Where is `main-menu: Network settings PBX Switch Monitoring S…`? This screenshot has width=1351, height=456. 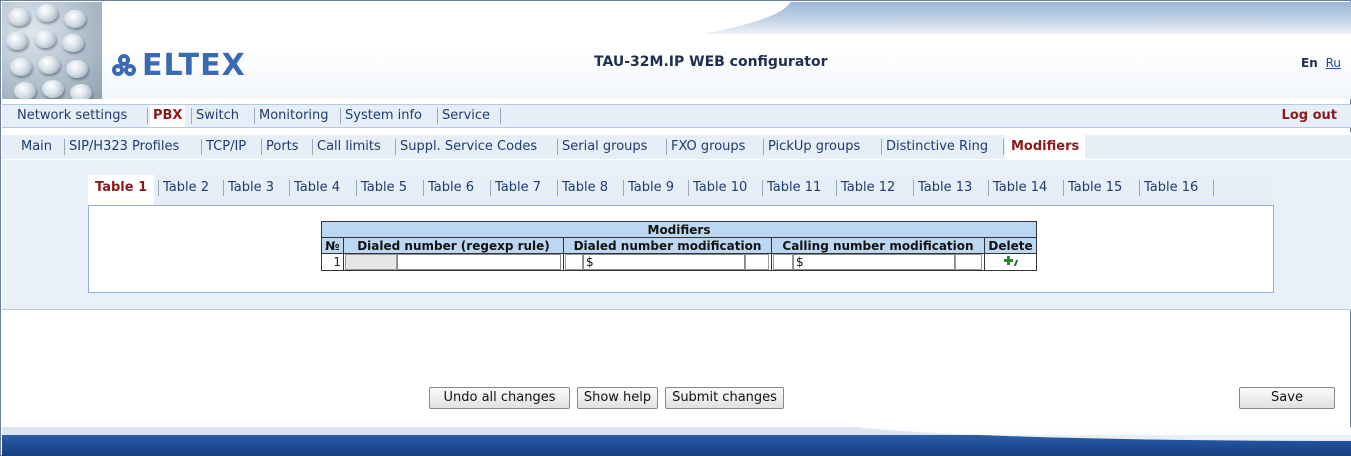 main-menu: Network settings PBX Switch Monitoring S… is located at coordinates (676, 116).